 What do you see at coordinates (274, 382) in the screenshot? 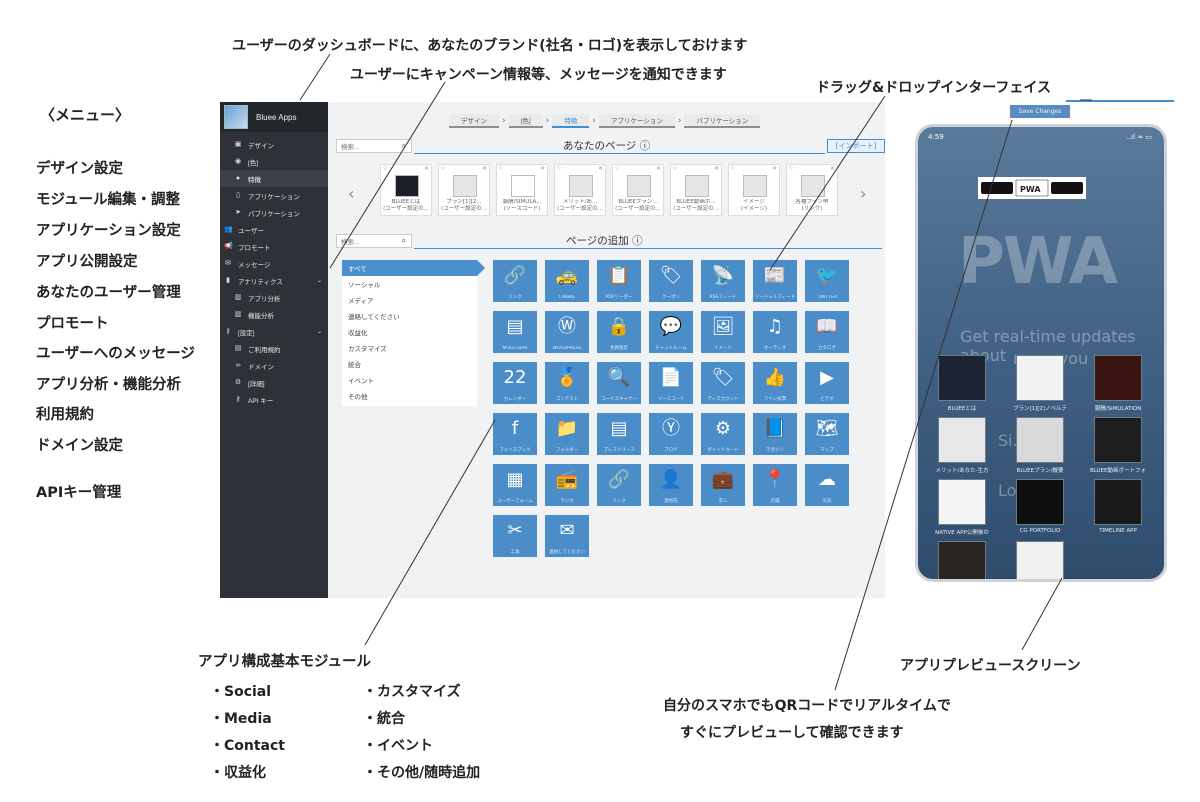
I see `sidebar-item: ⚙ [詳細]` at bounding box center [274, 382].